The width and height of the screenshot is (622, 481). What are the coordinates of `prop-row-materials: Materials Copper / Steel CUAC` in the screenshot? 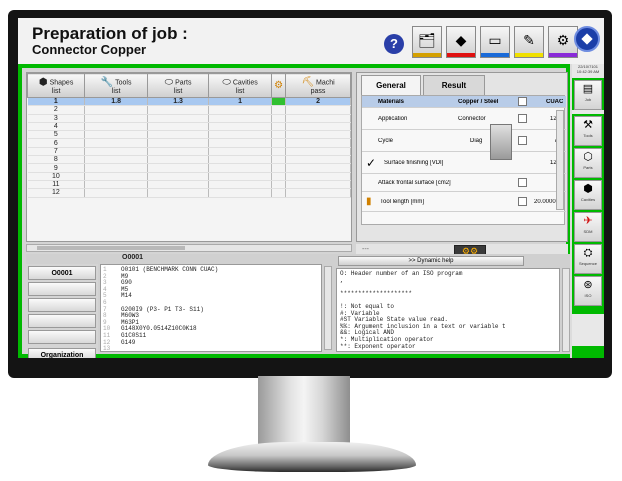 It's located at (464, 102).